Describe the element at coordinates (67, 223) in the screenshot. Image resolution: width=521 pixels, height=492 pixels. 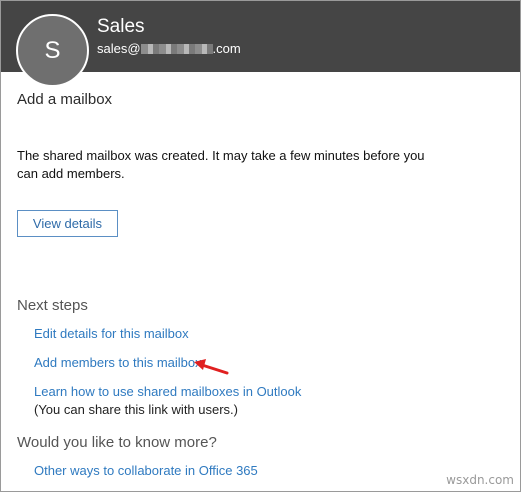
I see `view-details-button: View details` at that location.